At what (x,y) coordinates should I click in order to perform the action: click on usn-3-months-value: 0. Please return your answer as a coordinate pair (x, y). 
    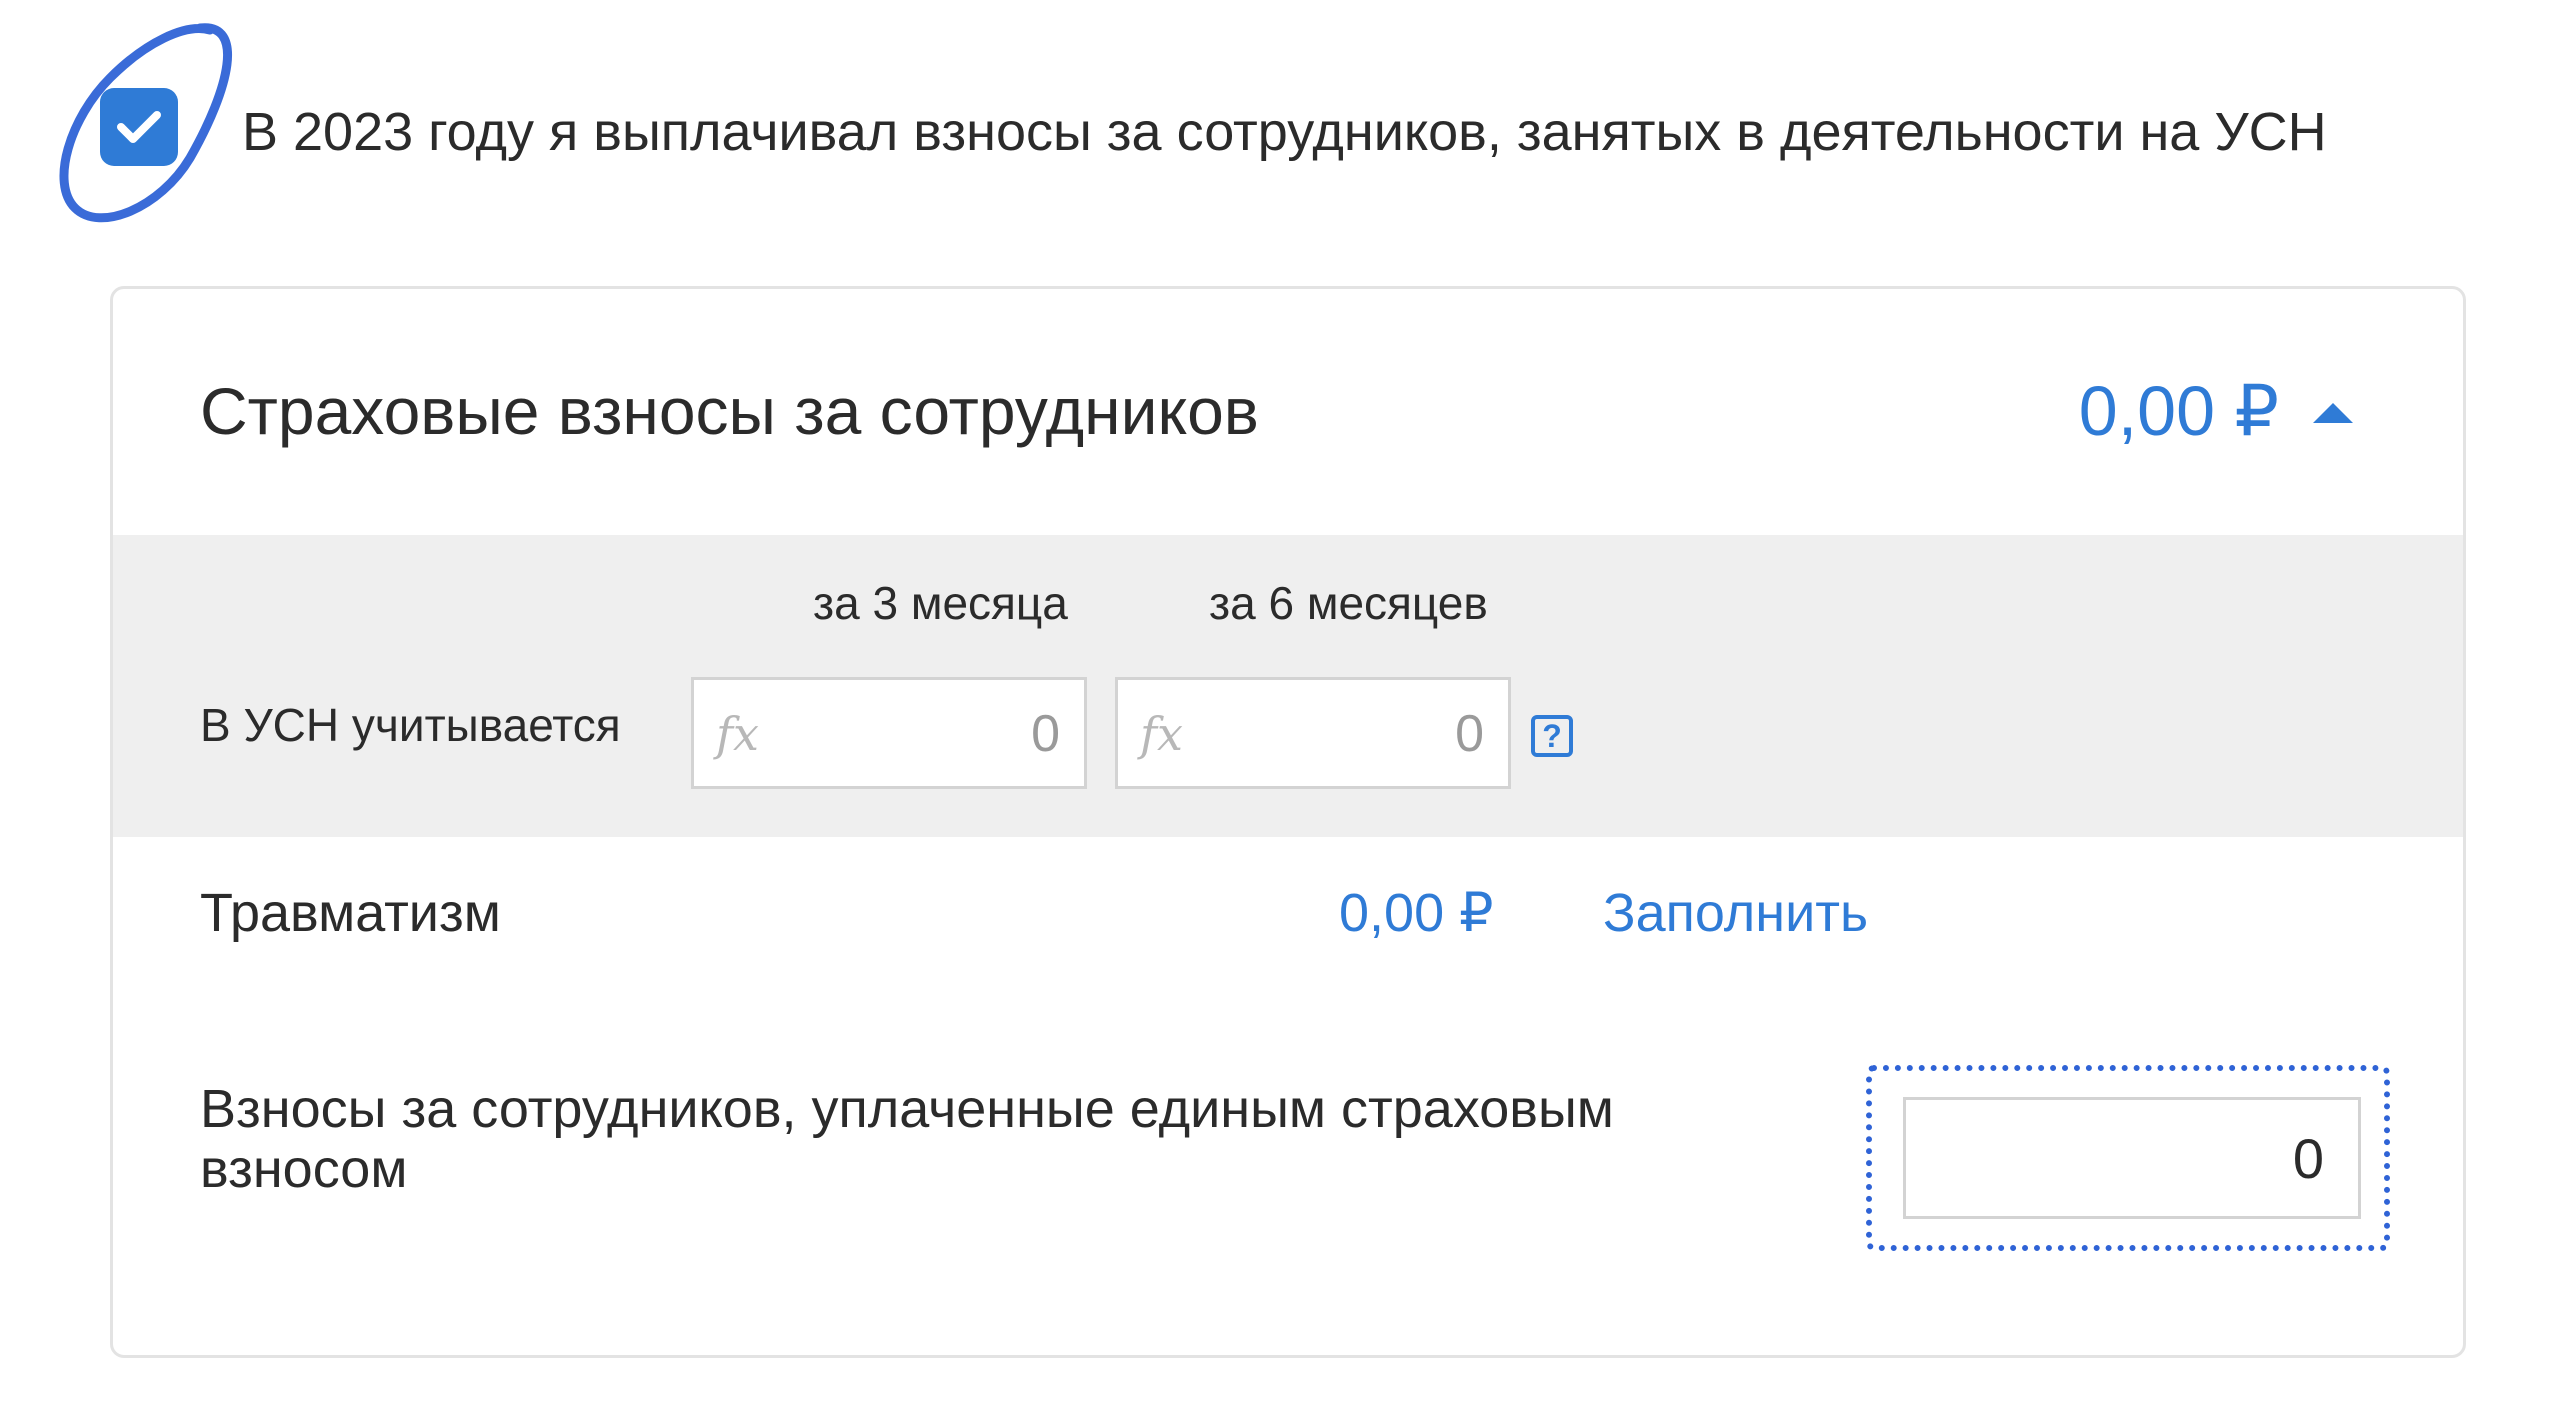
    Looking at the image, I should click on (1045, 734).